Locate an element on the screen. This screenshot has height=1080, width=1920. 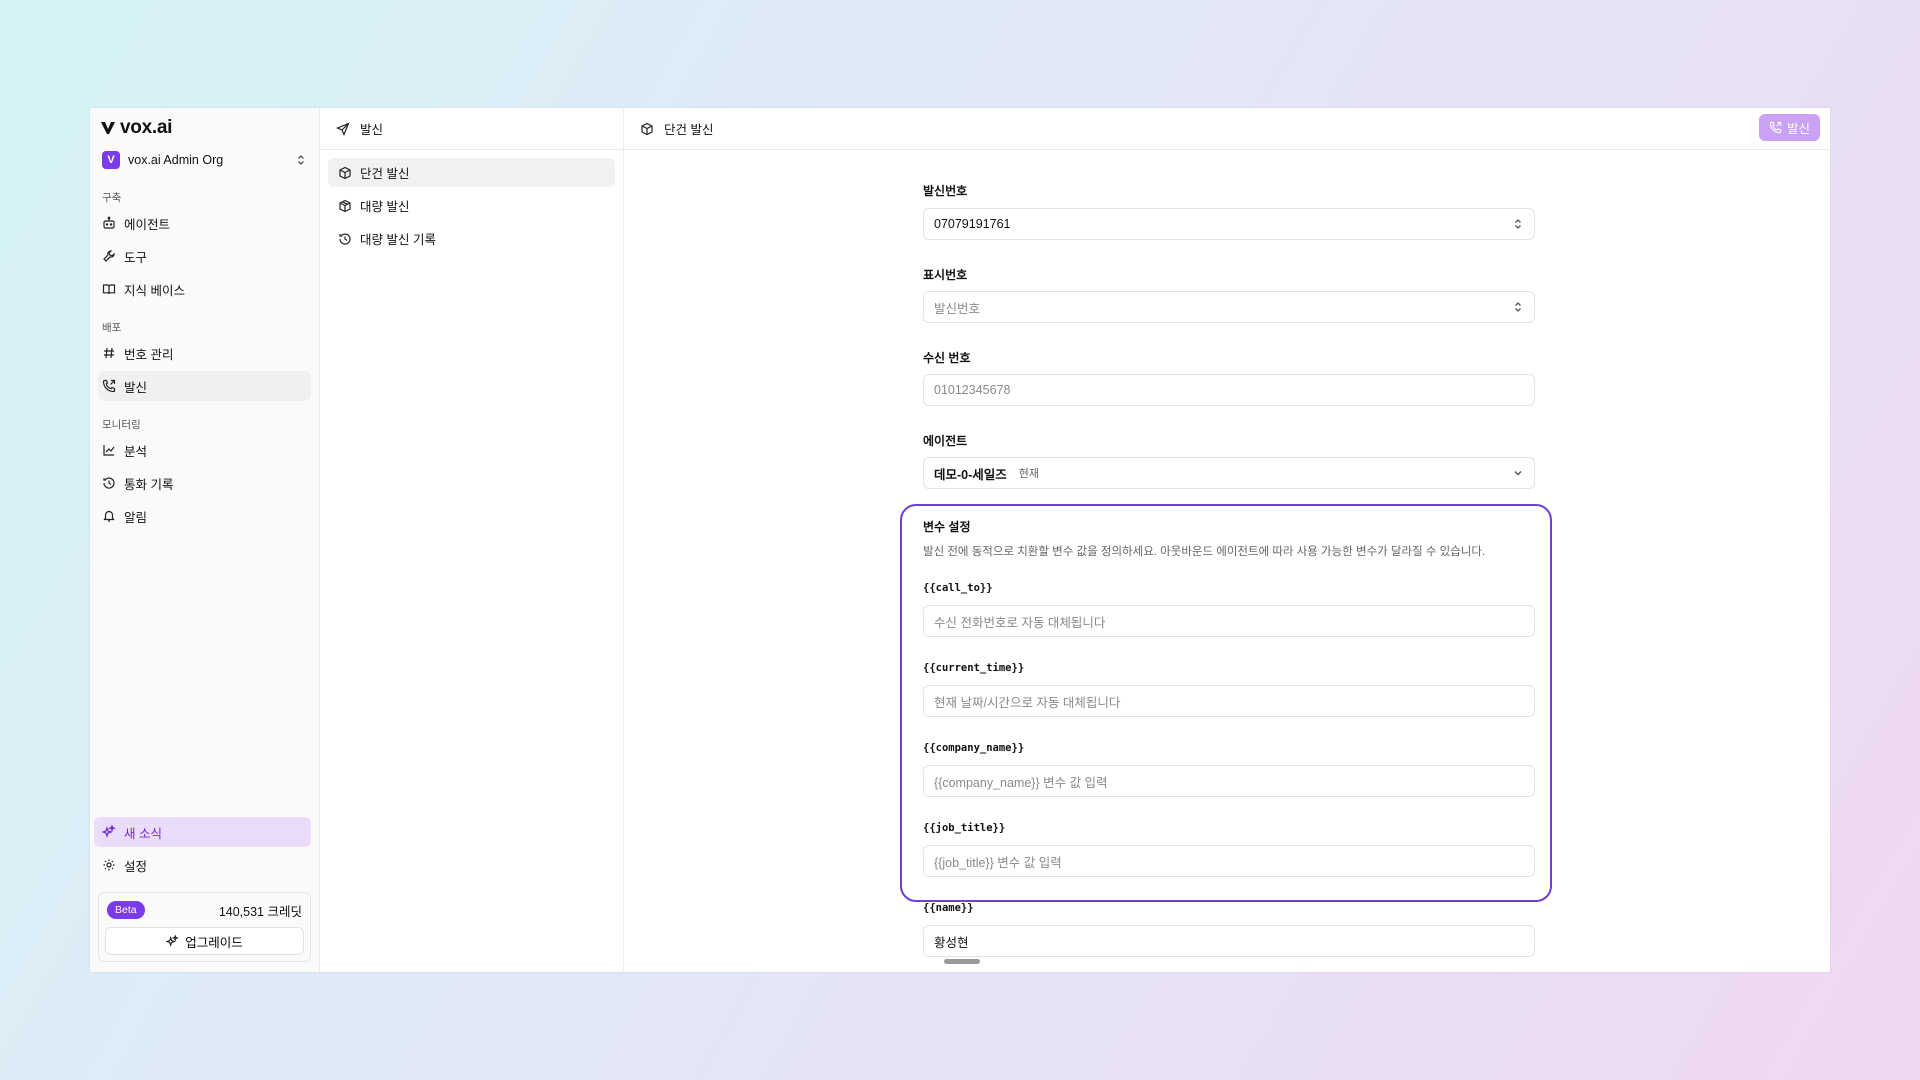
agent-value: 데모-0-세일즈 is located at coordinates (970, 474).